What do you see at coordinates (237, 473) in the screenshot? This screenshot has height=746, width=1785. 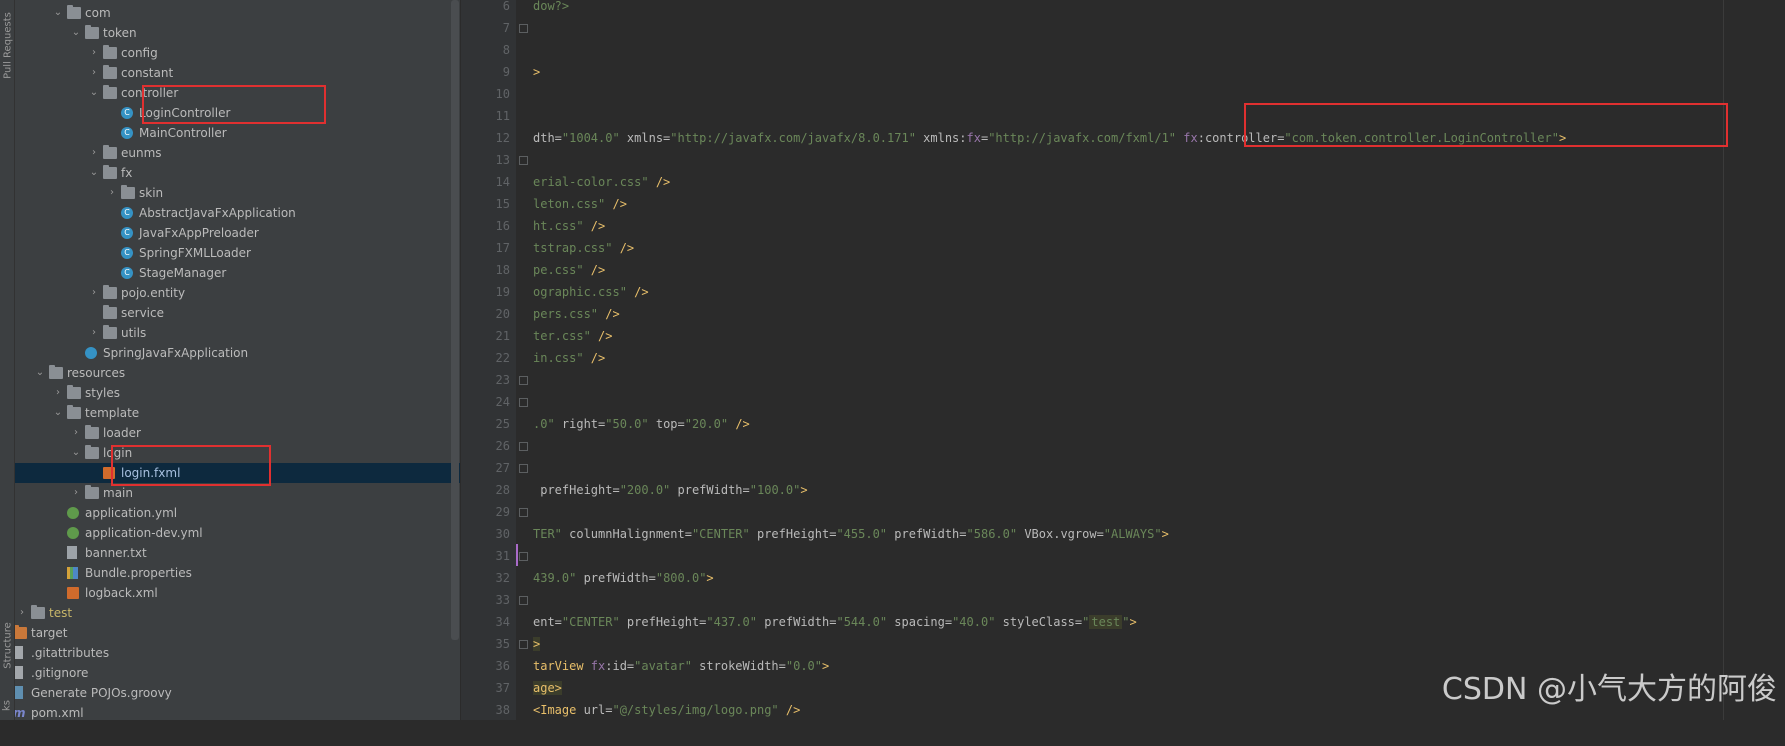 I see `tree-item: login.fxml` at bounding box center [237, 473].